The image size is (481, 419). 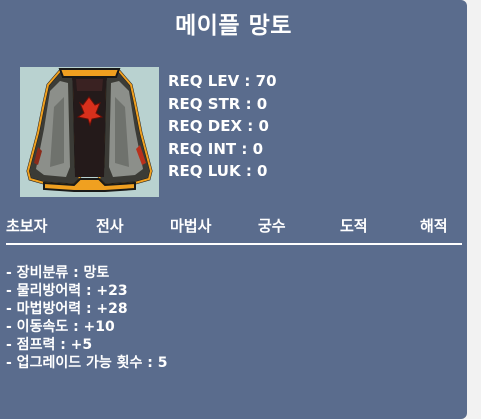 I want to click on job-bowman: 궁수, so click(x=272, y=226).